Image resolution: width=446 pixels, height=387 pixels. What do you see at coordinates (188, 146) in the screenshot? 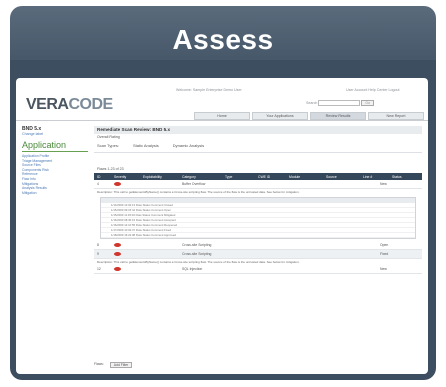
I see `dynamic-analysis-filter: Dynamic Analysis` at bounding box center [188, 146].